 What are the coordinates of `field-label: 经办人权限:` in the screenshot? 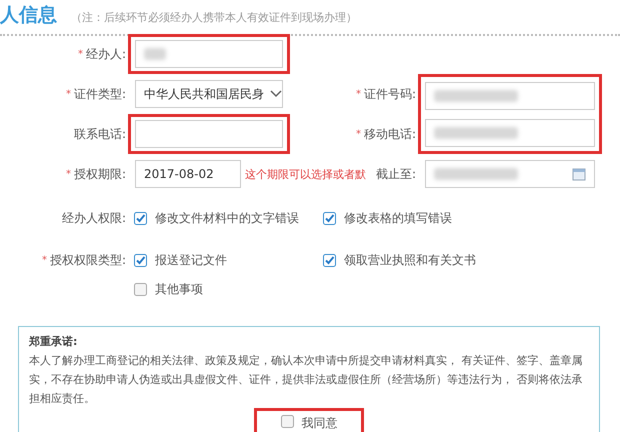 It's located at (94, 218).